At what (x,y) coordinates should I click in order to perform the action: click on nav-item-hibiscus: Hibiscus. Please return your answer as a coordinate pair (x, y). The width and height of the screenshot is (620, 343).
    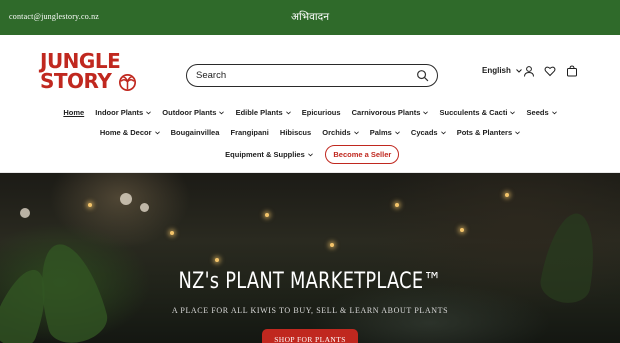
    Looking at the image, I should click on (295, 132).